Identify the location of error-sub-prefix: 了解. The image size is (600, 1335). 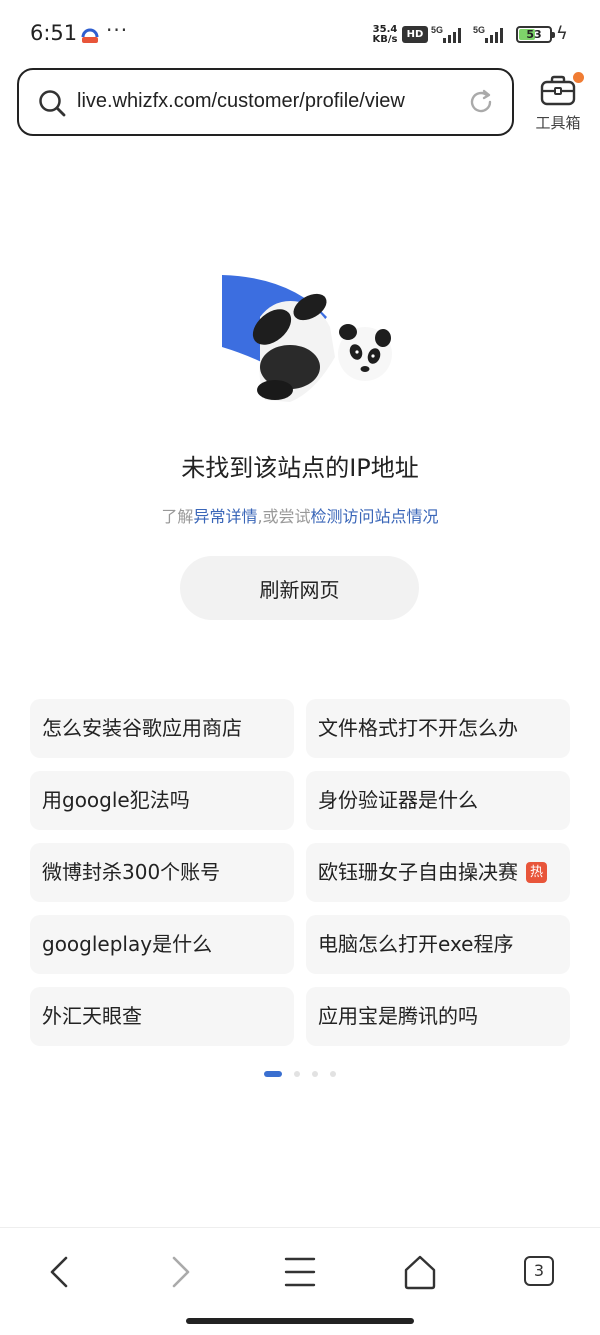
(177, 516).